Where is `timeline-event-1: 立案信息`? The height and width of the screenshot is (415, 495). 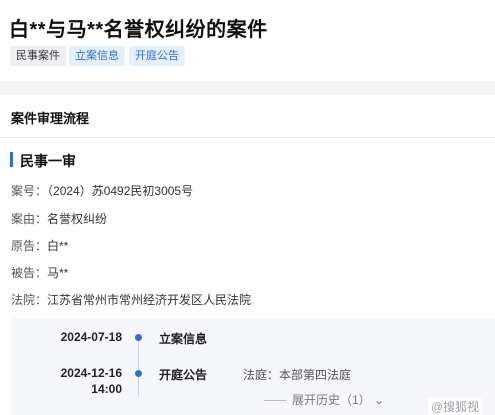 timeline-event-1: 立案信息 is located at coordinates (183, 339).